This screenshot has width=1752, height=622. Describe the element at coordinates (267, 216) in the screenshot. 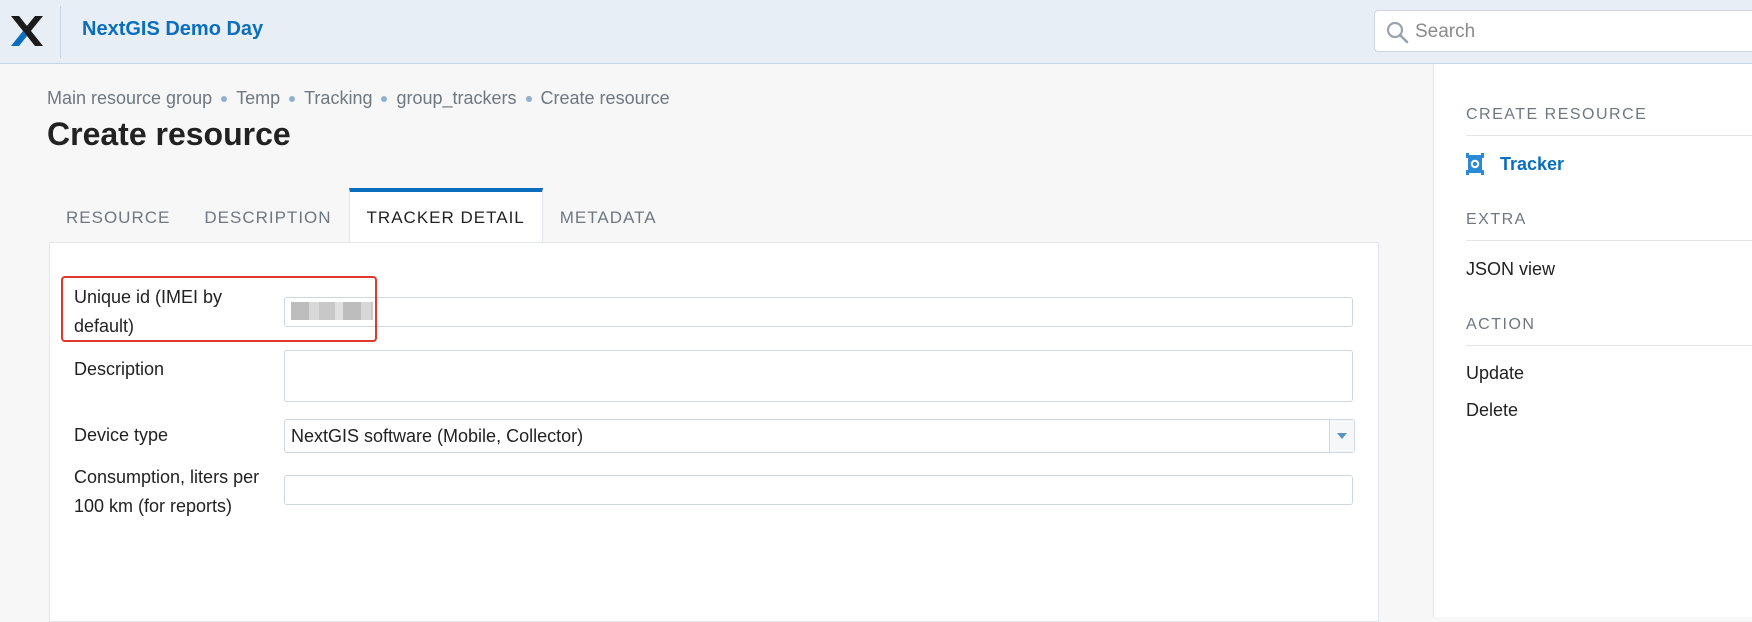

I see `tab-description: DESCRIPTION` at that location.